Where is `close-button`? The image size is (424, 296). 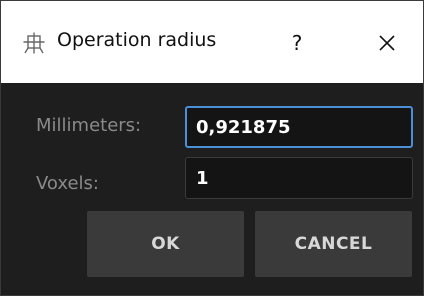
close-button is located at coordinates (387, 43).